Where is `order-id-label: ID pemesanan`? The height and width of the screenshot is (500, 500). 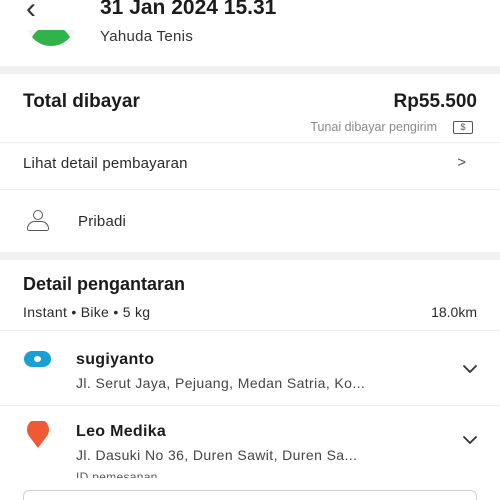 order-id-label: ID pemesanan is located at coordinates (117, 474).